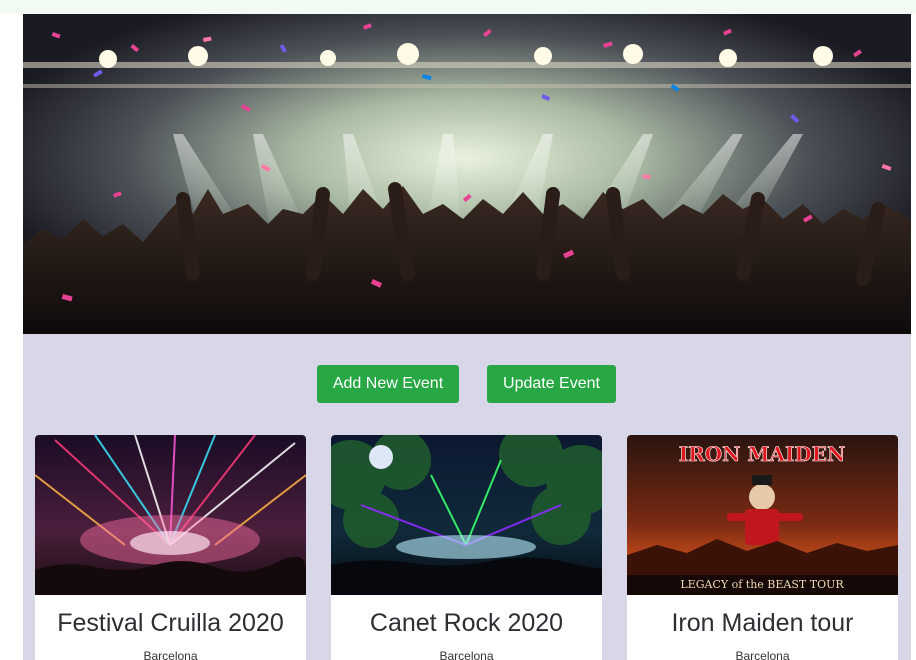 The width and height of the screenshot is (916, 660). I want to click on event-actions: Add New Event Update Event, so click(467, 384).